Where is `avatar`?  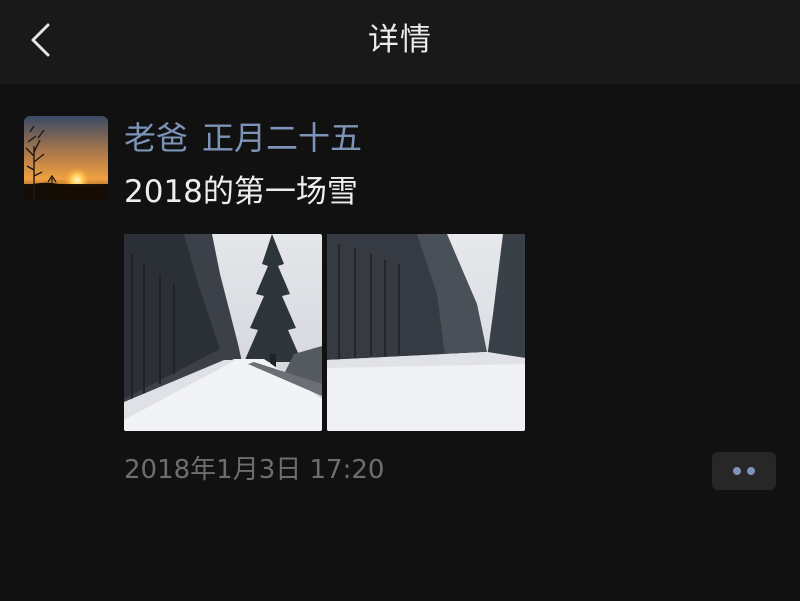
avatar is located at coordinates (66, 158).